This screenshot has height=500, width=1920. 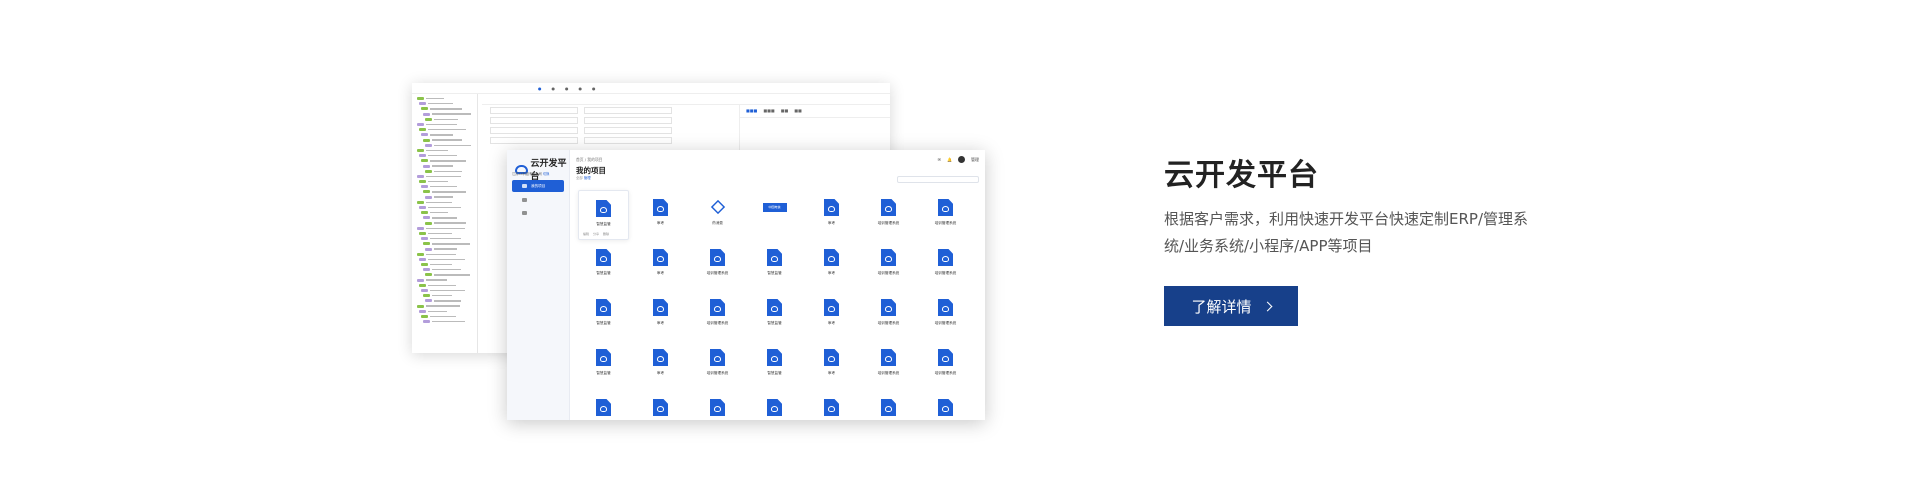 What do you see at coordinates (546, 174) in the screenshot?
I see `company-switch-link: 切换` at bounding box center [546, 174].